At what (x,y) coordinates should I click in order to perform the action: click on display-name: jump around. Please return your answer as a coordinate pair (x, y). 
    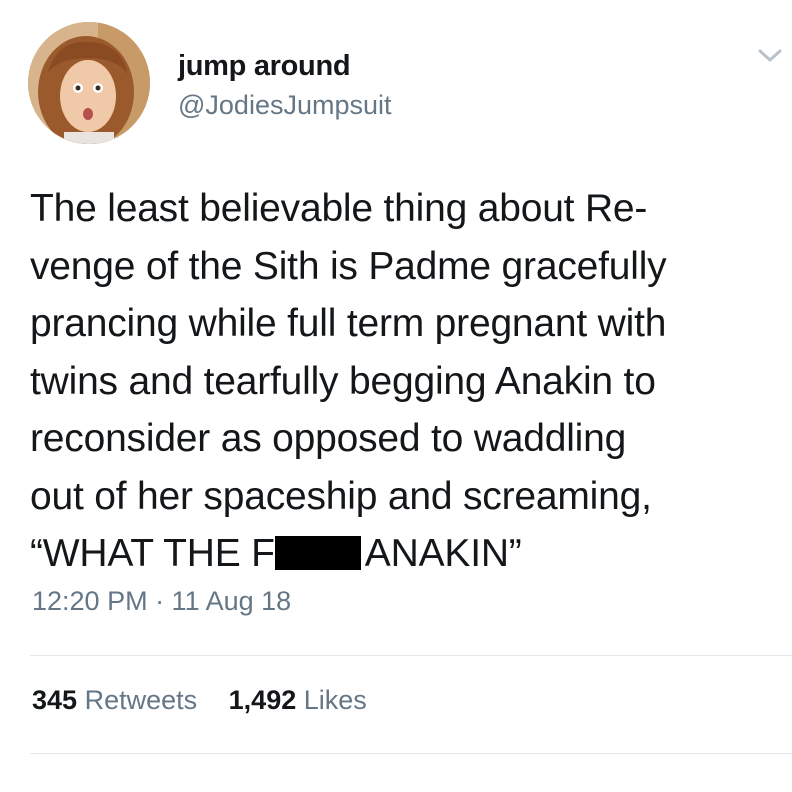
    Looking at the image, I should click on (264, 66).